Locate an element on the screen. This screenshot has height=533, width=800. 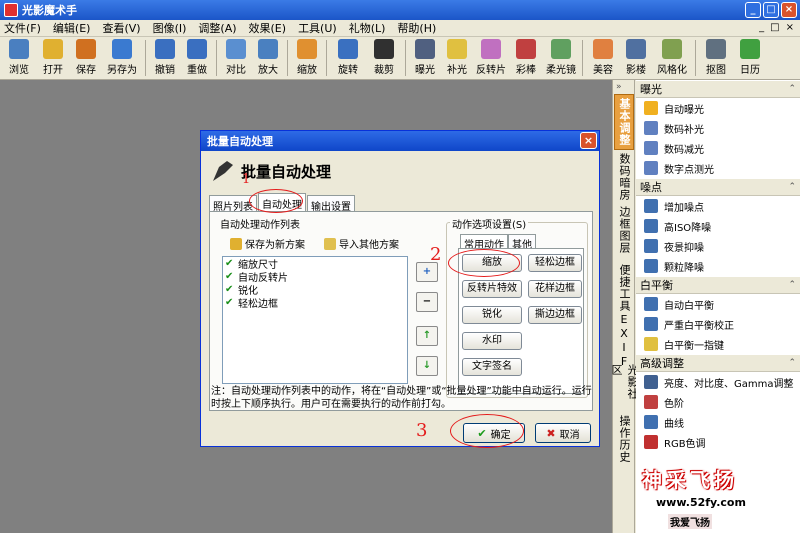
toolbar-save-button: 保存 is located at coordinates (86, 58).